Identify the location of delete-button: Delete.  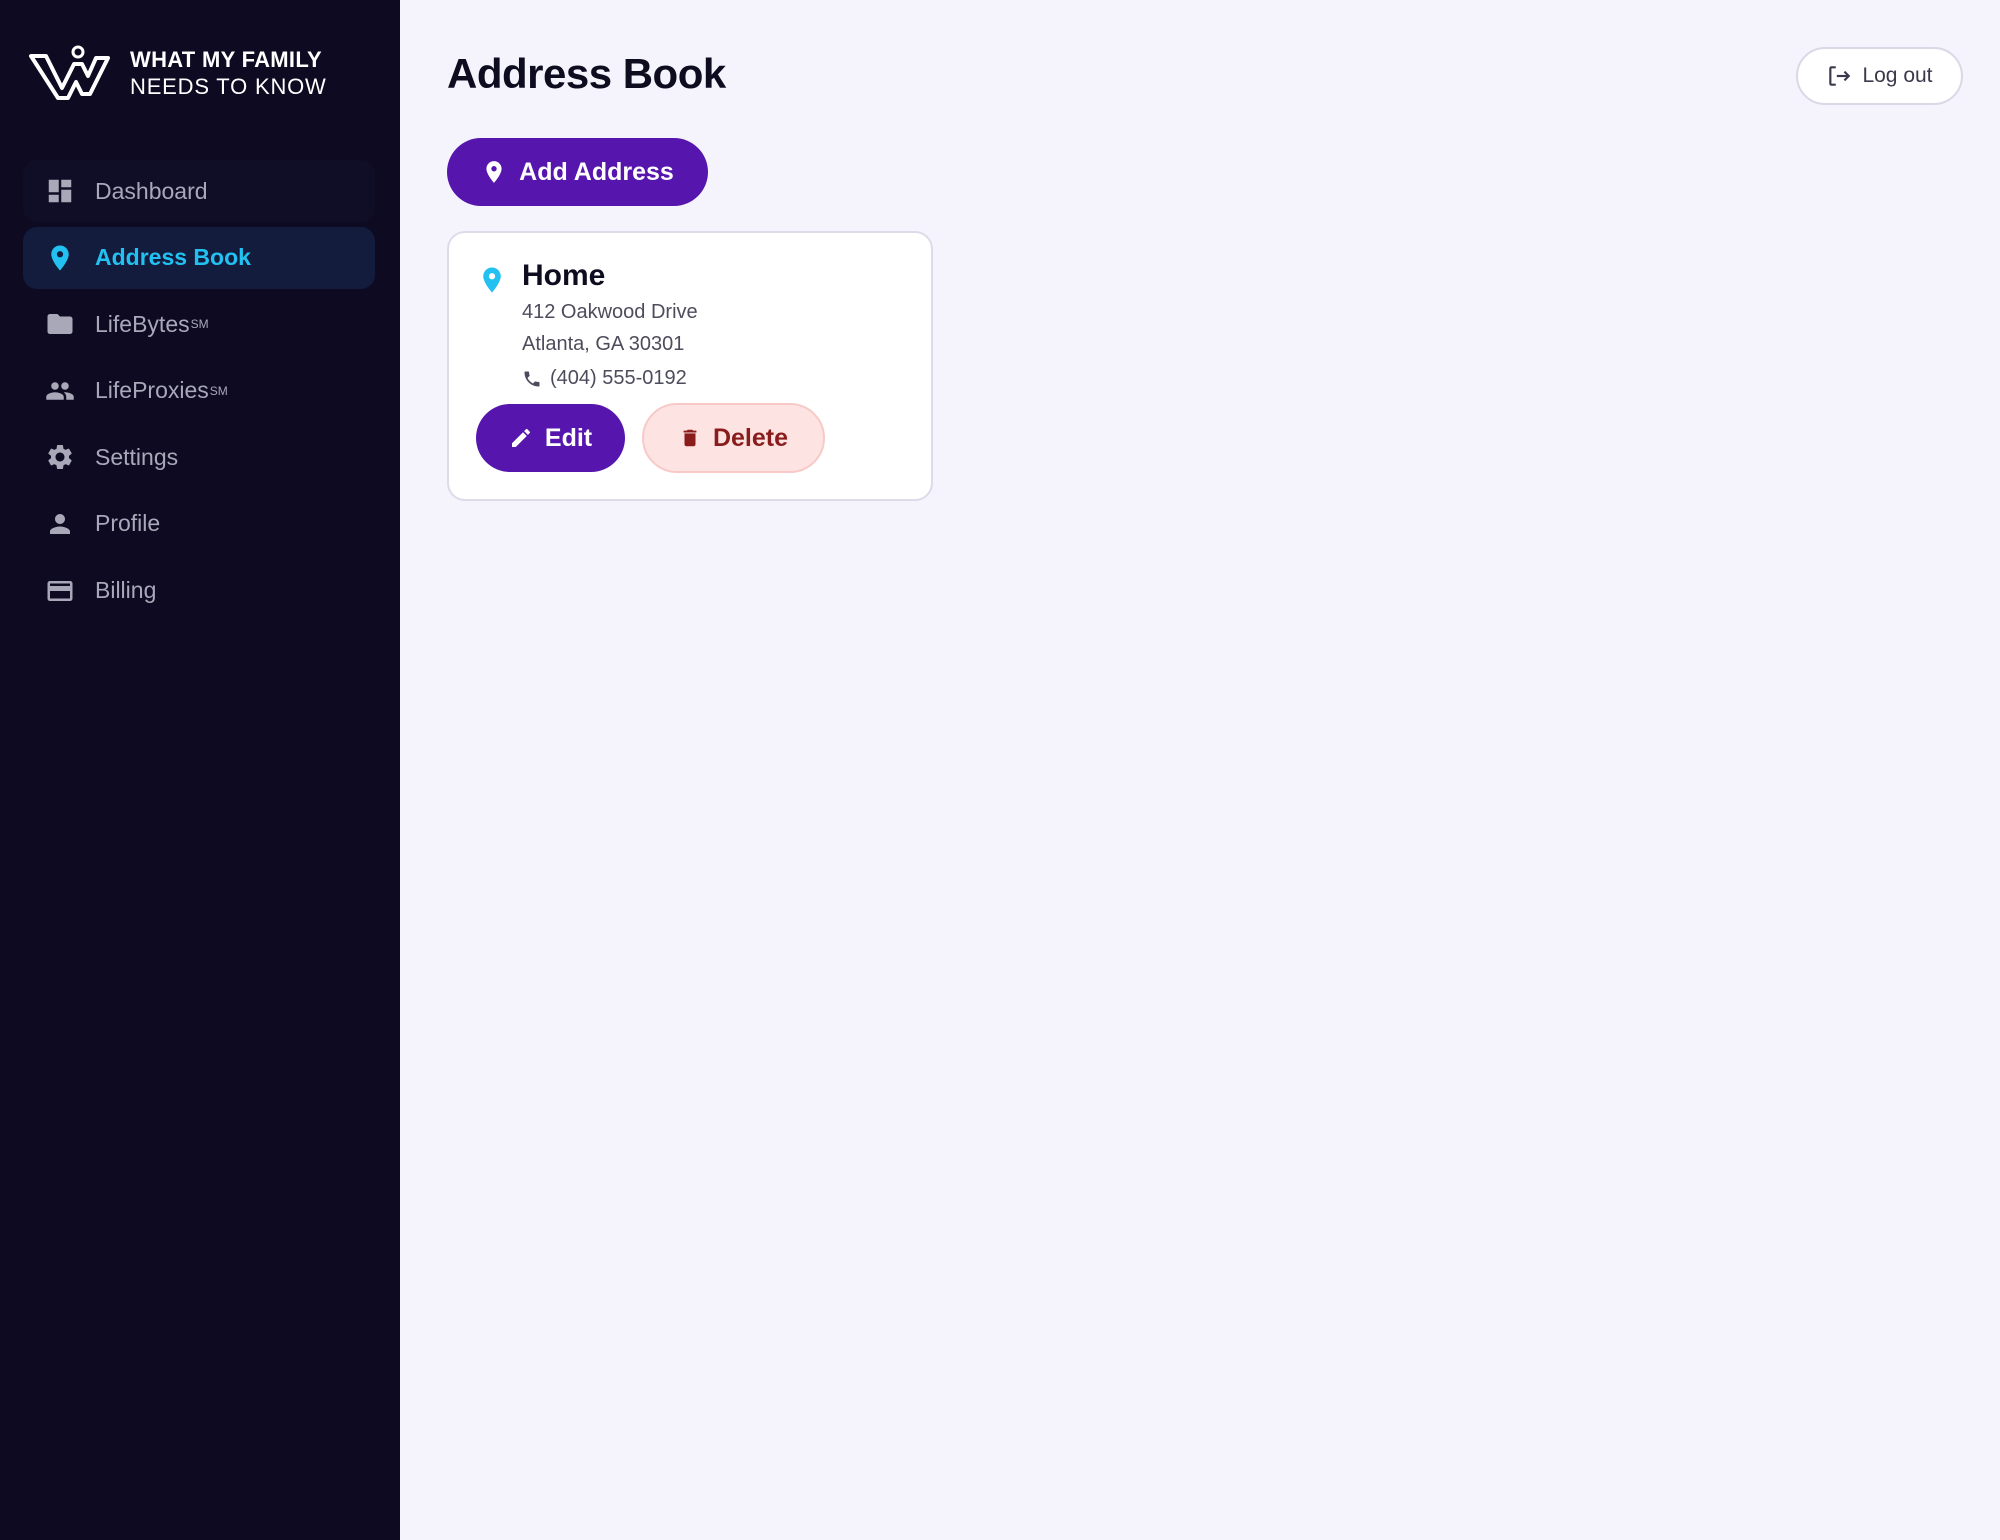
(733, 438).